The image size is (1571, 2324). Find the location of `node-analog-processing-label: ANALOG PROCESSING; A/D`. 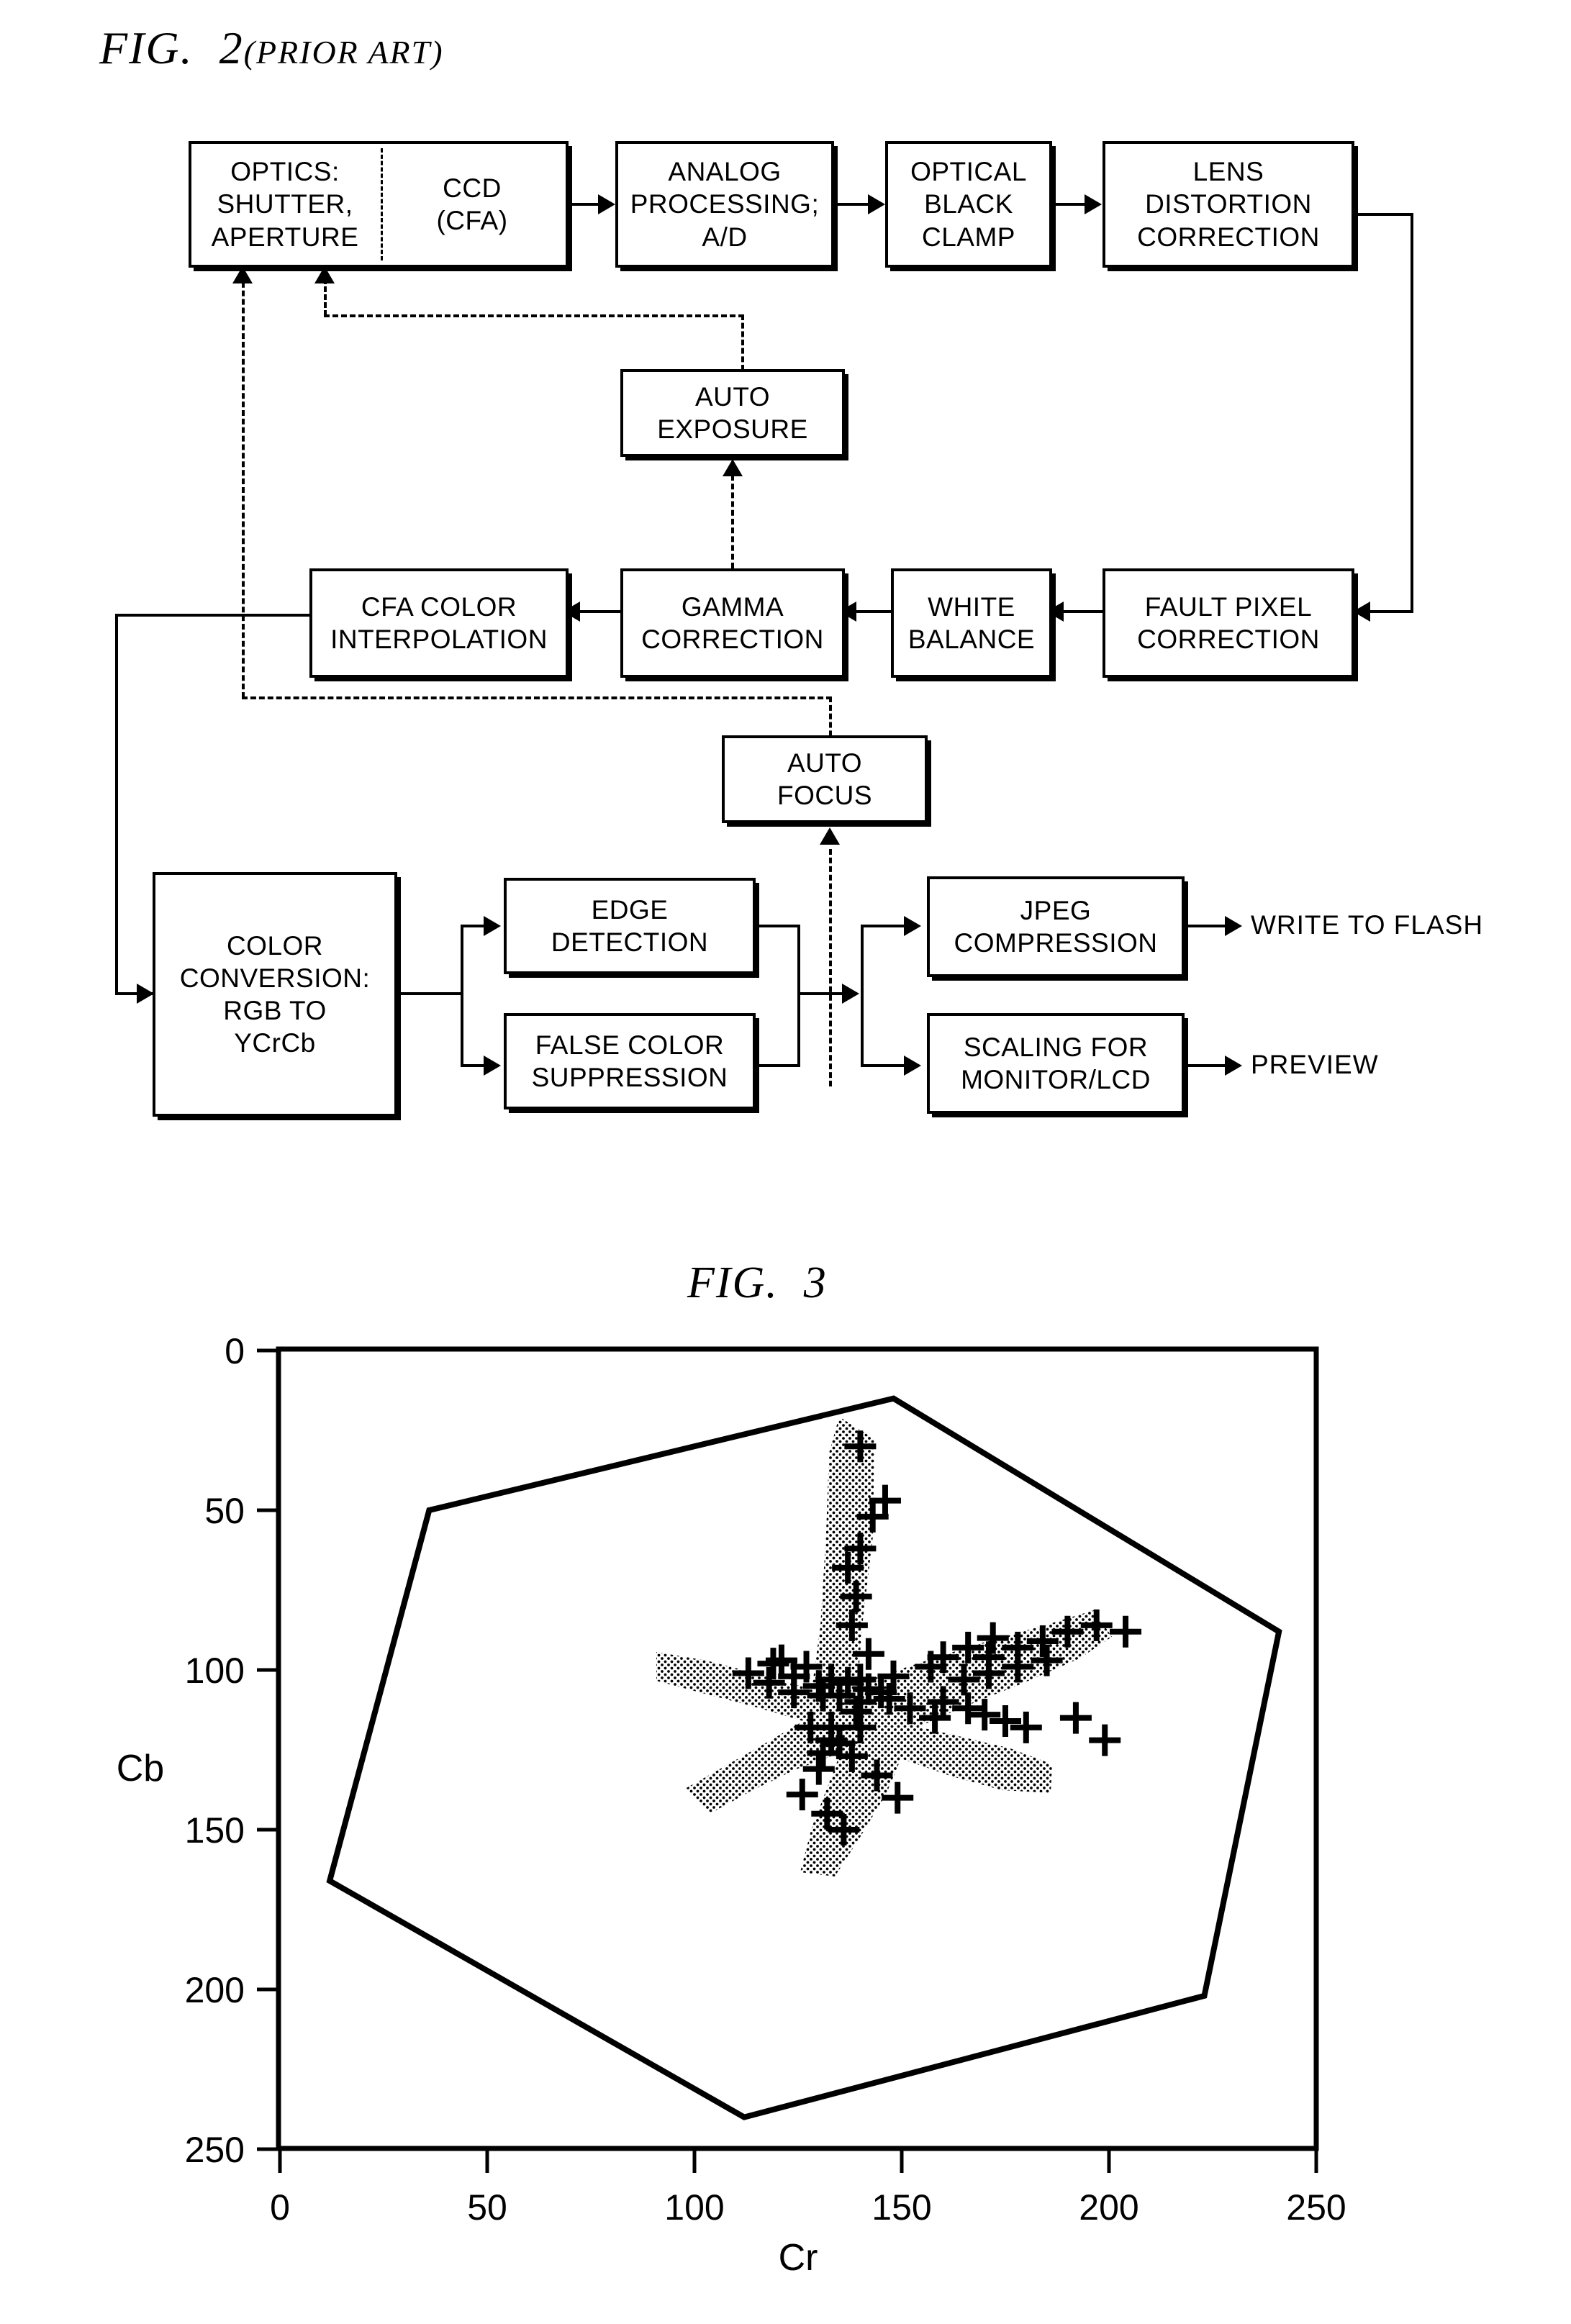

node-analog-processing-label: ANALOG PROCESSING; A/D is located at coordinates (725, 204).